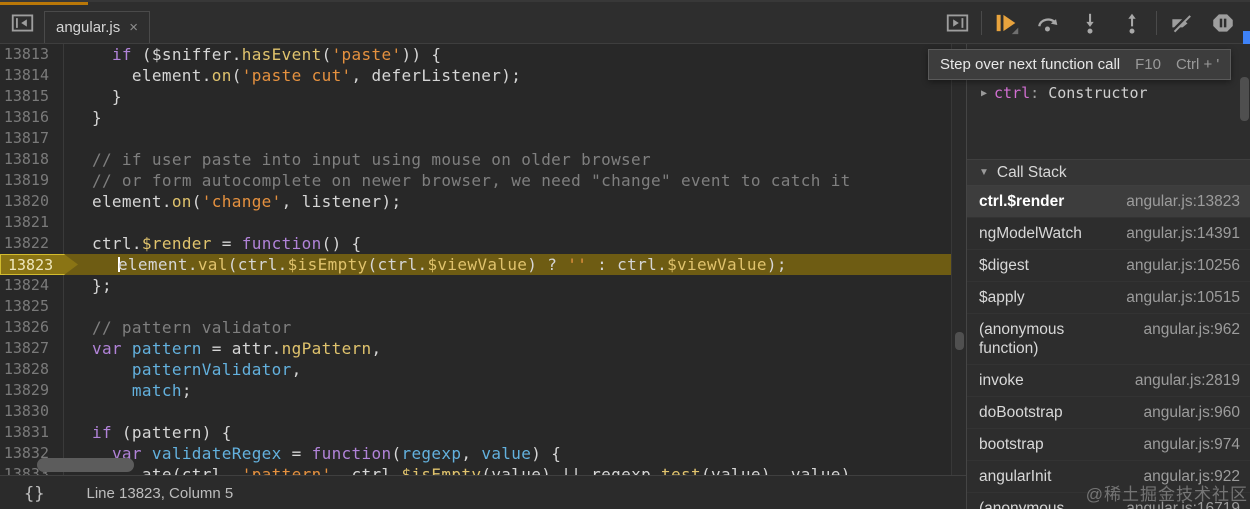  Describe the element at coordinates (483, 54) in the screenshot. I see `code-line: 13813 if ($sniffer.hasEvent('paste')) {` at that location.